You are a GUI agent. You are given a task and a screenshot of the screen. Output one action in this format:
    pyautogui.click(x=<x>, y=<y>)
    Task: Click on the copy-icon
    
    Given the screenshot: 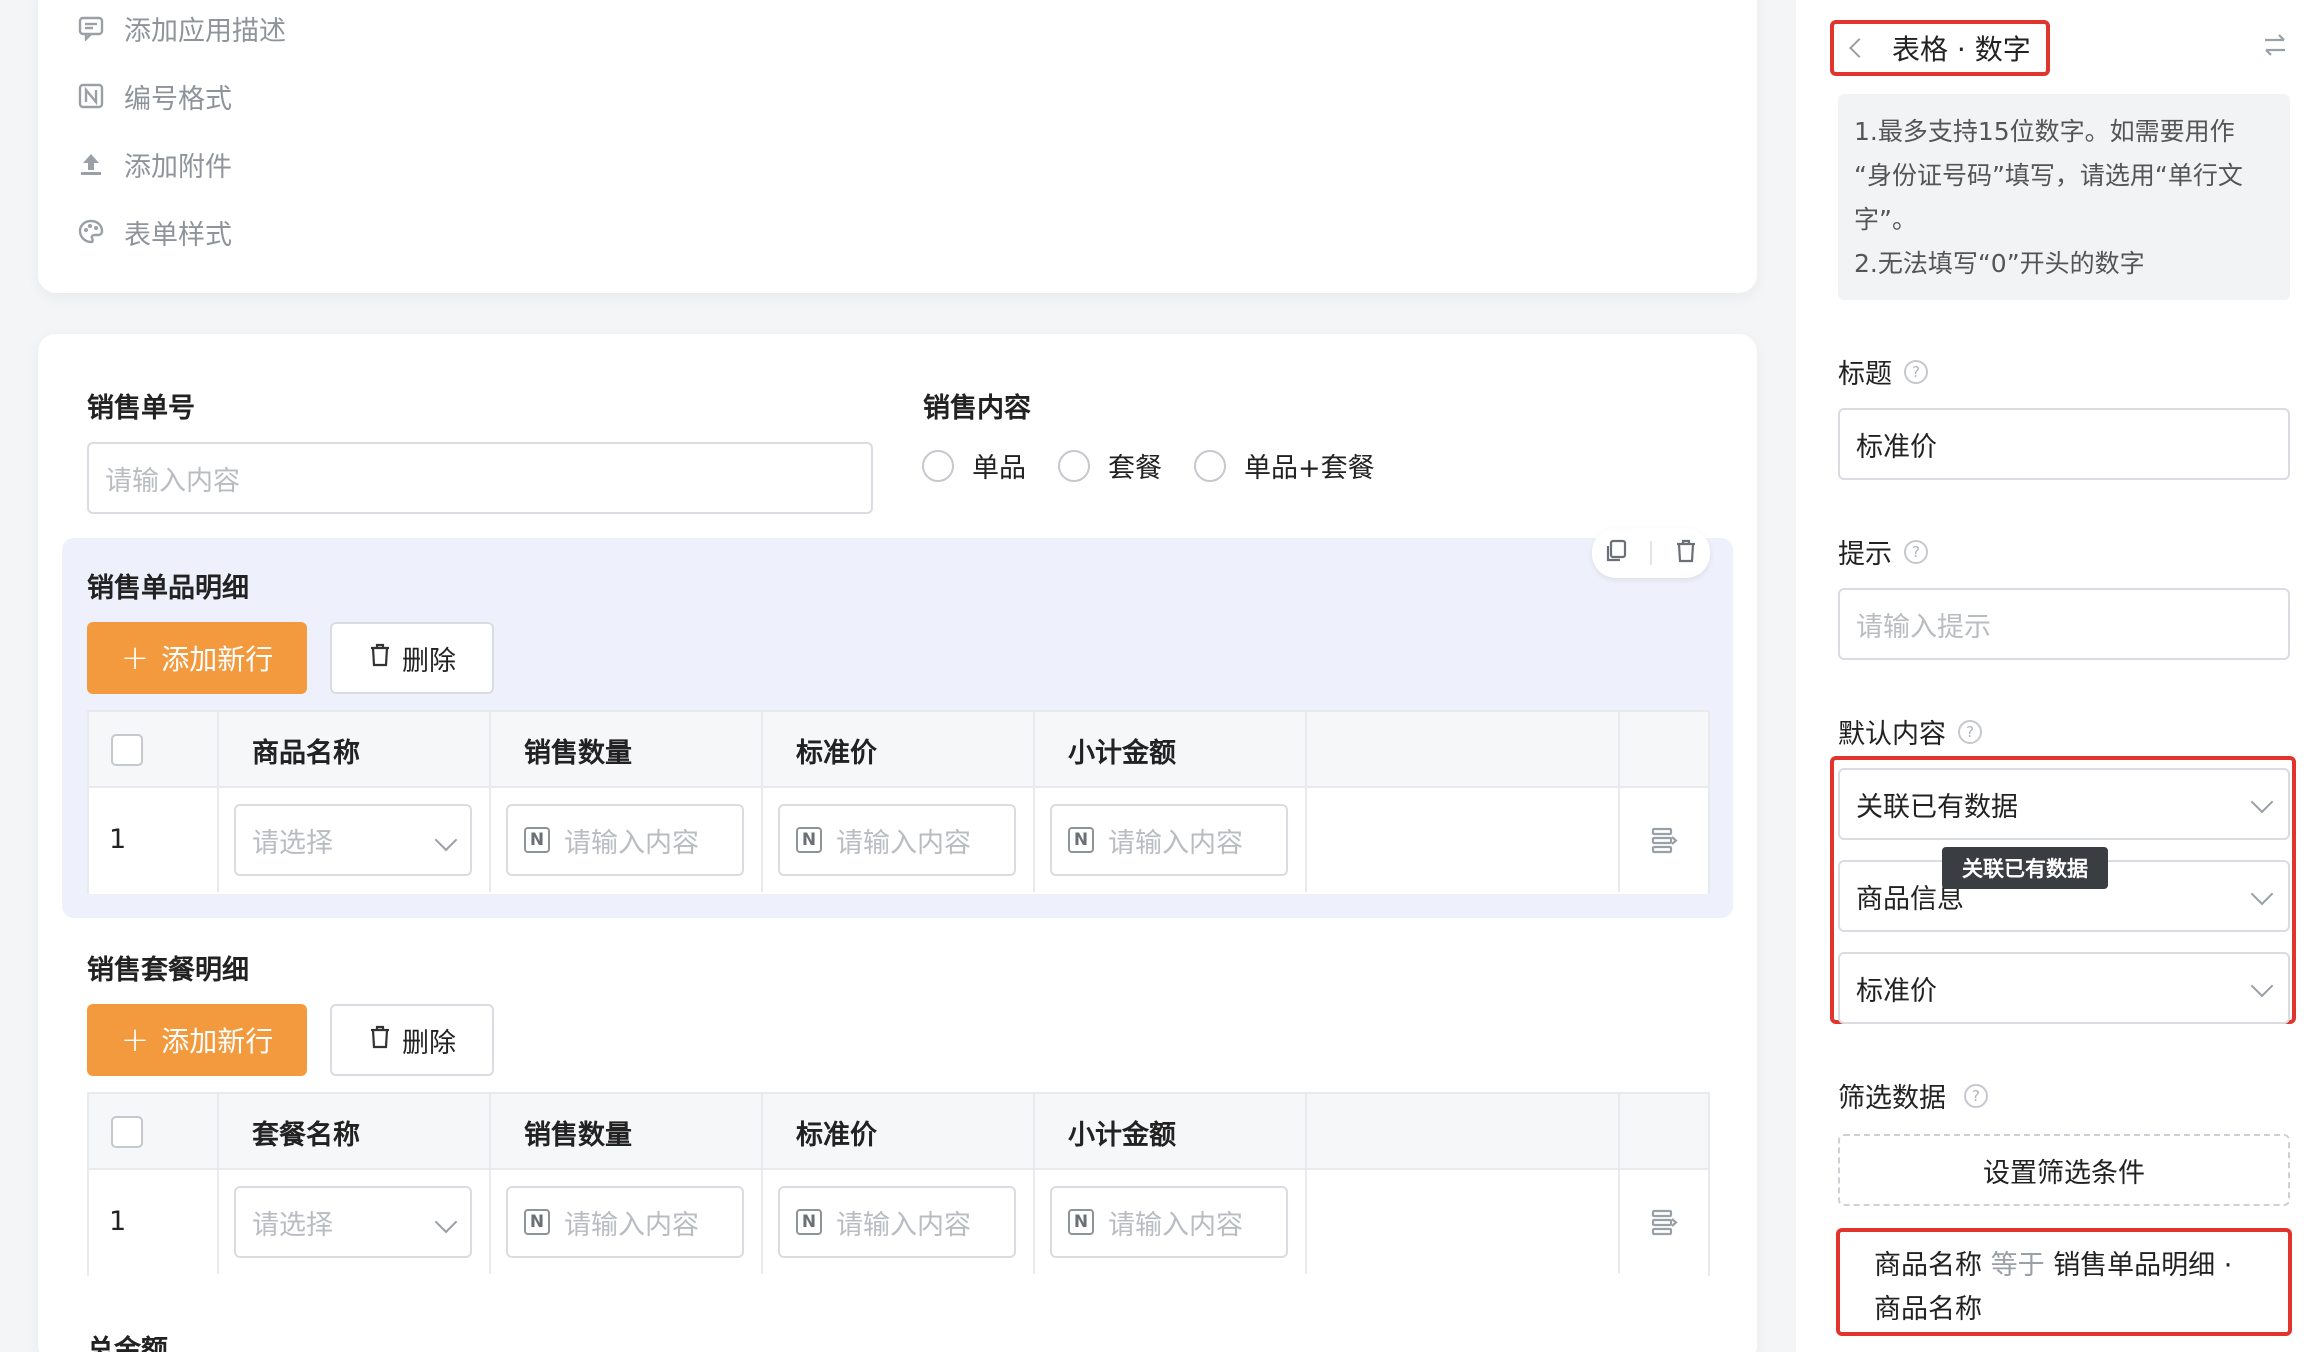 What is the action you would take?
    pyautogui.click(x=1616, y=553)
    